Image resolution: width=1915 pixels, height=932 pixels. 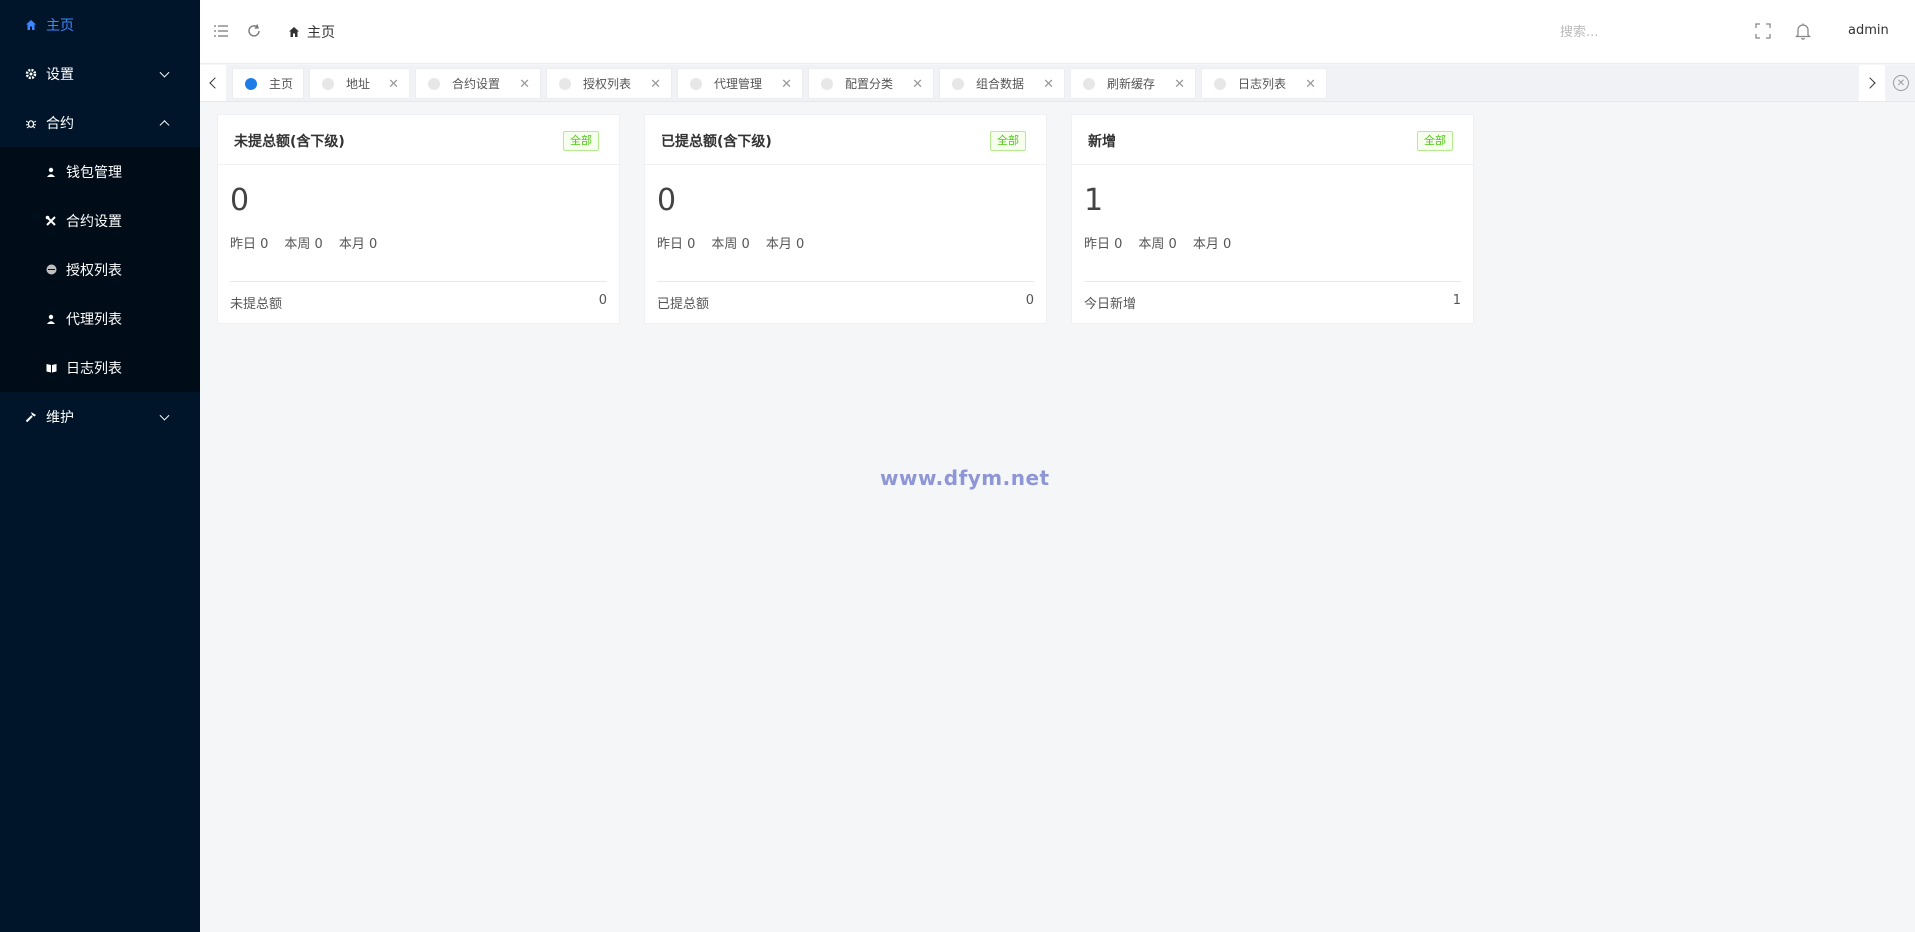 I want to click on stat-card-new: 新增 全部 1 昨日 0 本周 0 本月 0 今日新增 1, so click(x=1272, y=219).